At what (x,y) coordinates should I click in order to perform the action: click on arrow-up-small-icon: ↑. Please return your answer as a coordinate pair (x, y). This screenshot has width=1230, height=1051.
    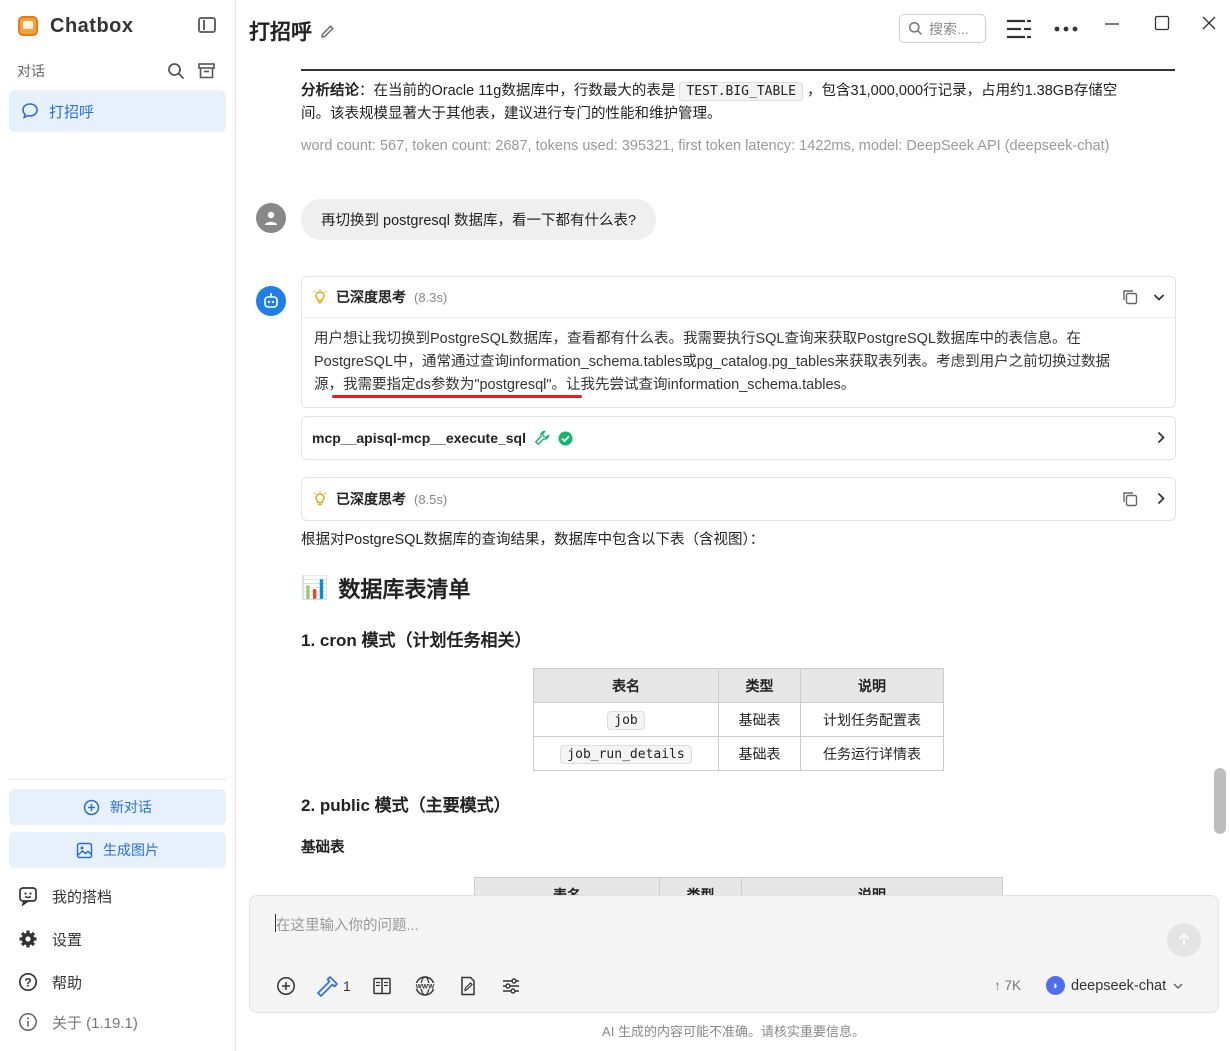
    Looking at the image, I should click on (997, 985).